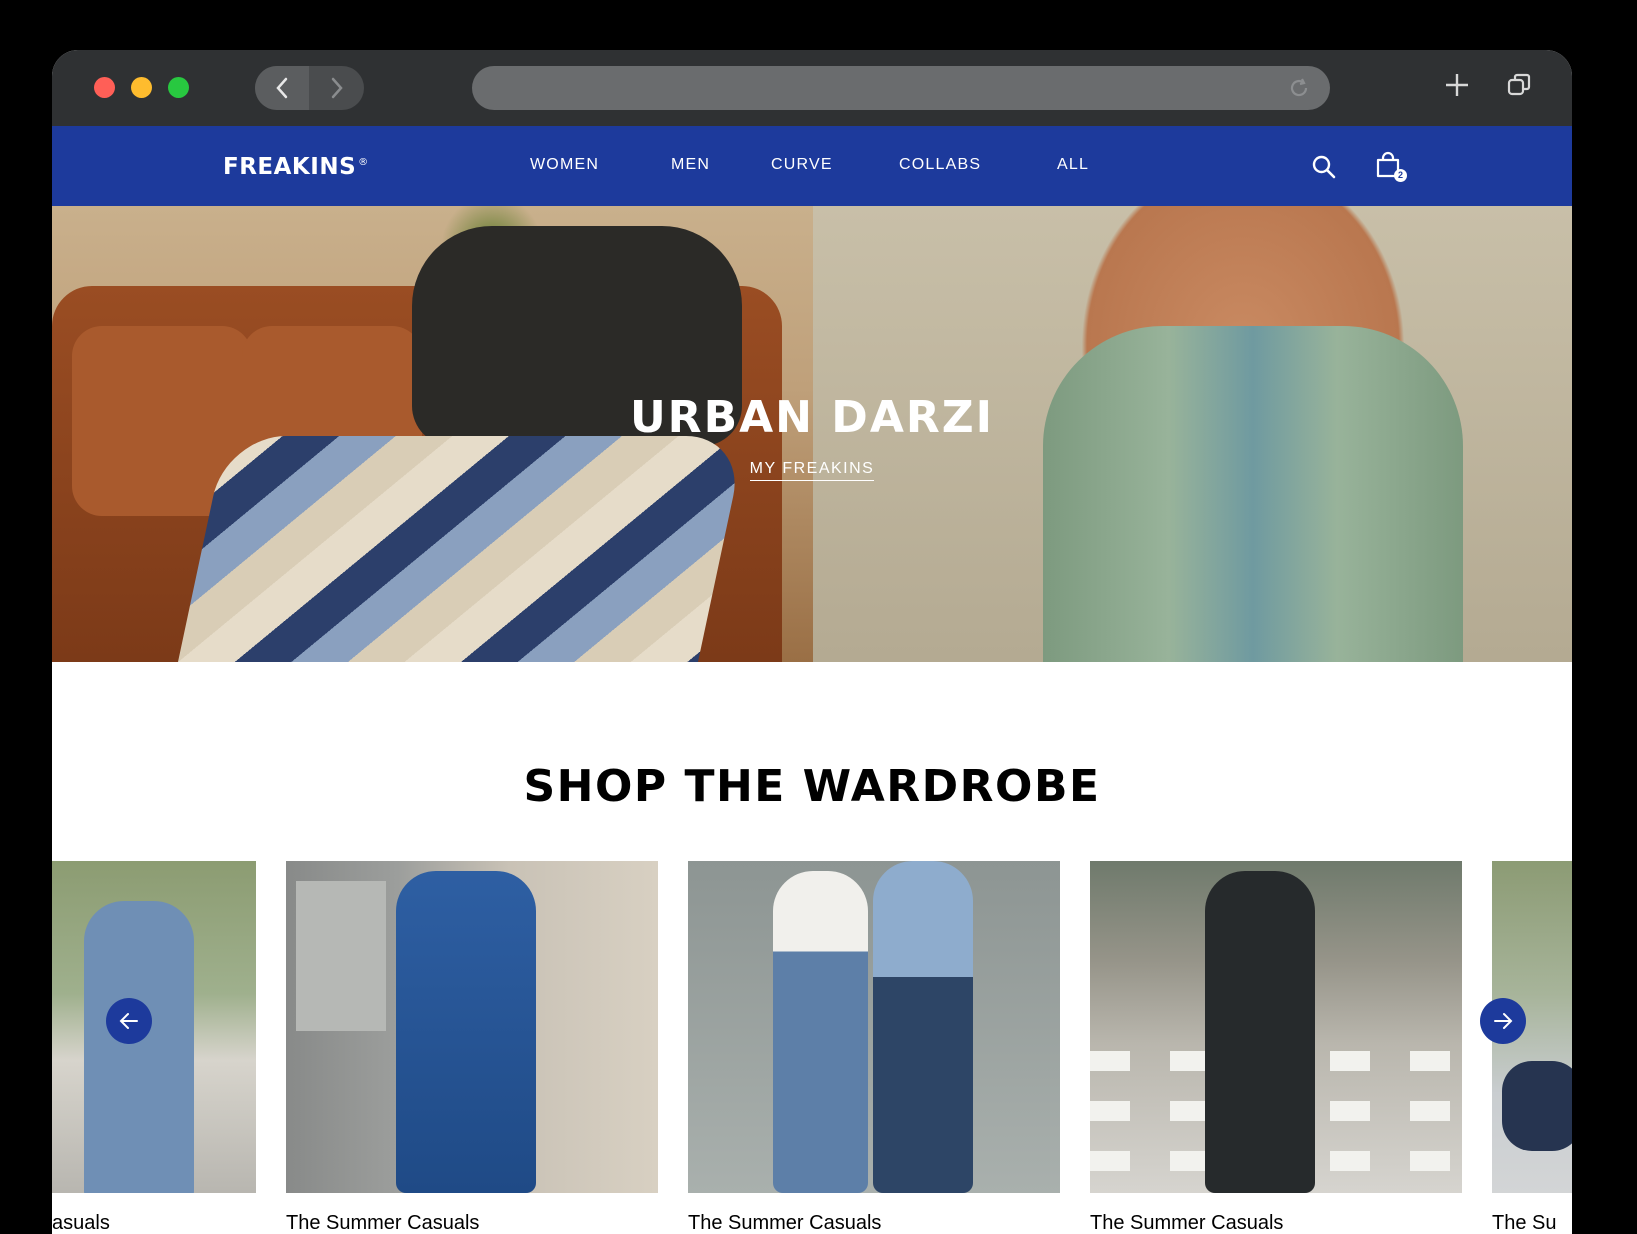 Image resolution: width=1637 pixels, height=1234 pixels. I want to click on browser-toolbar, so click(812, 88).